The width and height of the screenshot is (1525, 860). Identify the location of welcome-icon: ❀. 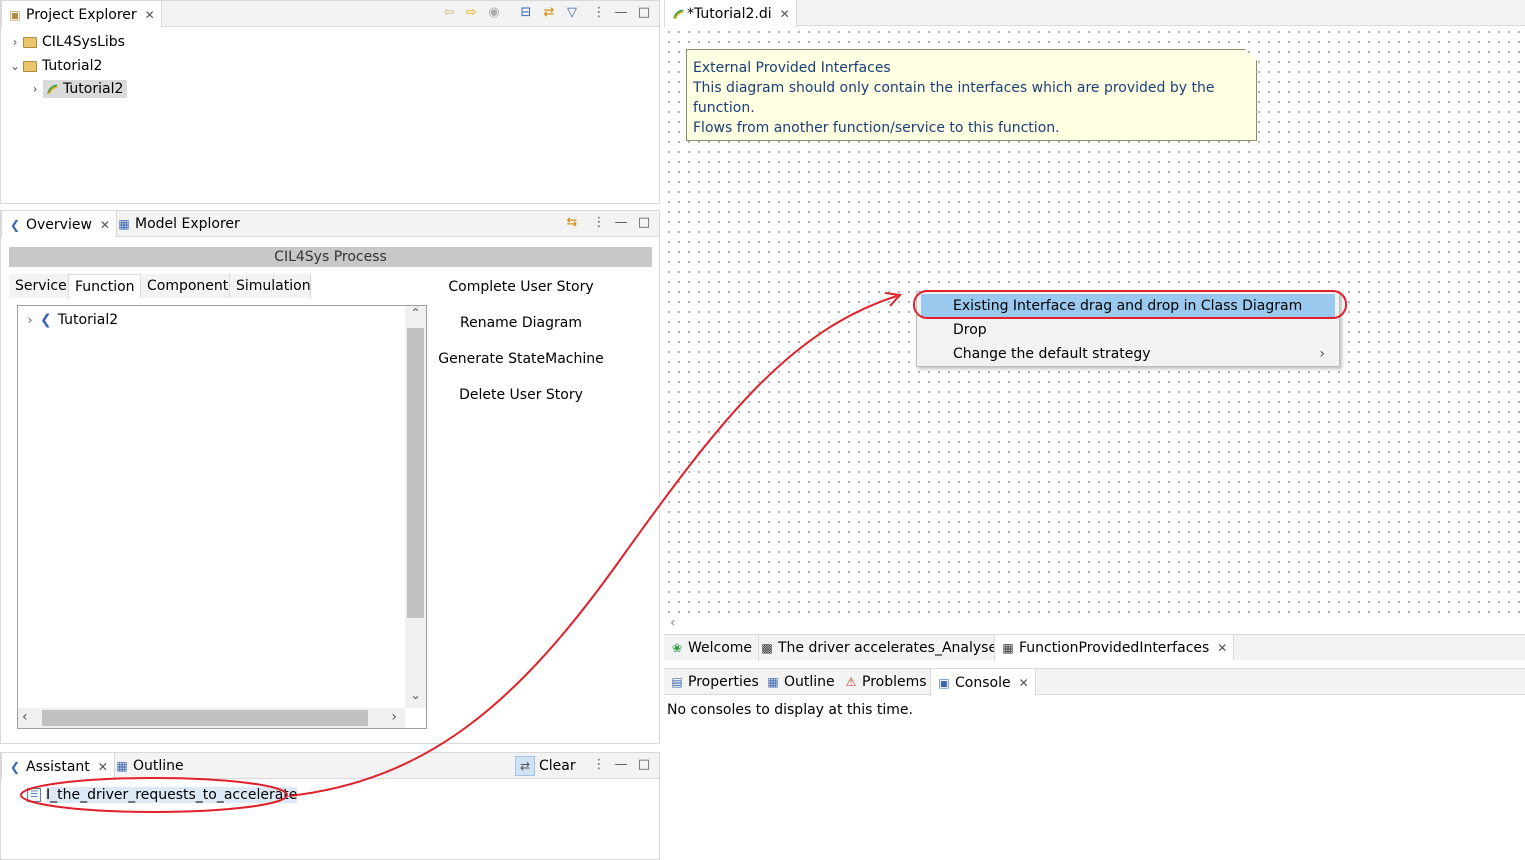
(677, 648).